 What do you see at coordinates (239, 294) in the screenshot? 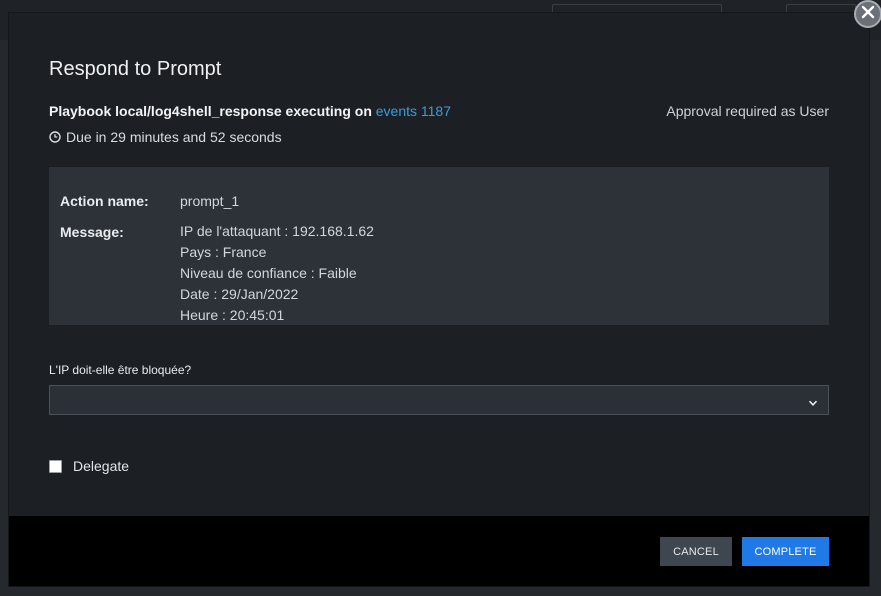
I see `message-line: Date : 29/Jan/2022` at bounding box center [239, 294].